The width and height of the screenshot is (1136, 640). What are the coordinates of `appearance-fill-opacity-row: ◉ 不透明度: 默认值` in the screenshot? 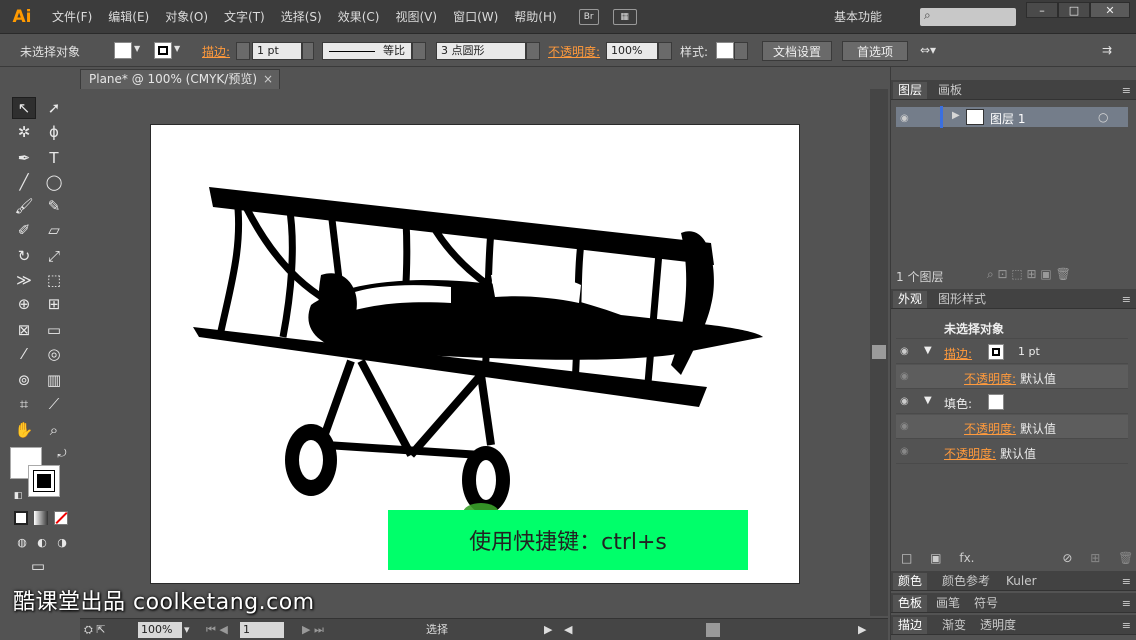 It's located at (1012, 427).